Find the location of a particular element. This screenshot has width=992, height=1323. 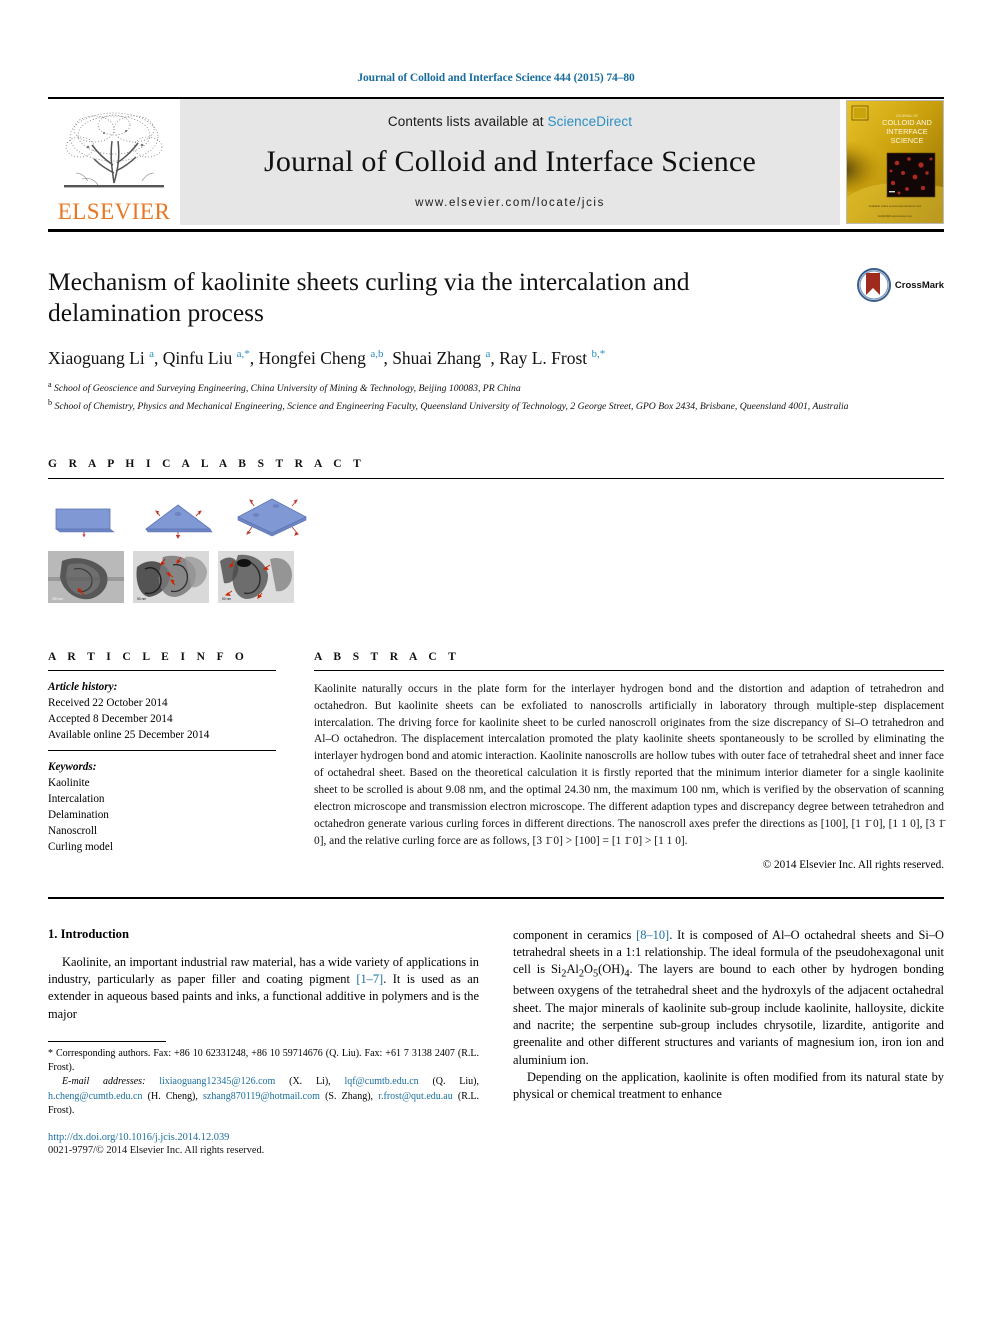

masthead-bottom-rule is located at coordinates (496, 230).